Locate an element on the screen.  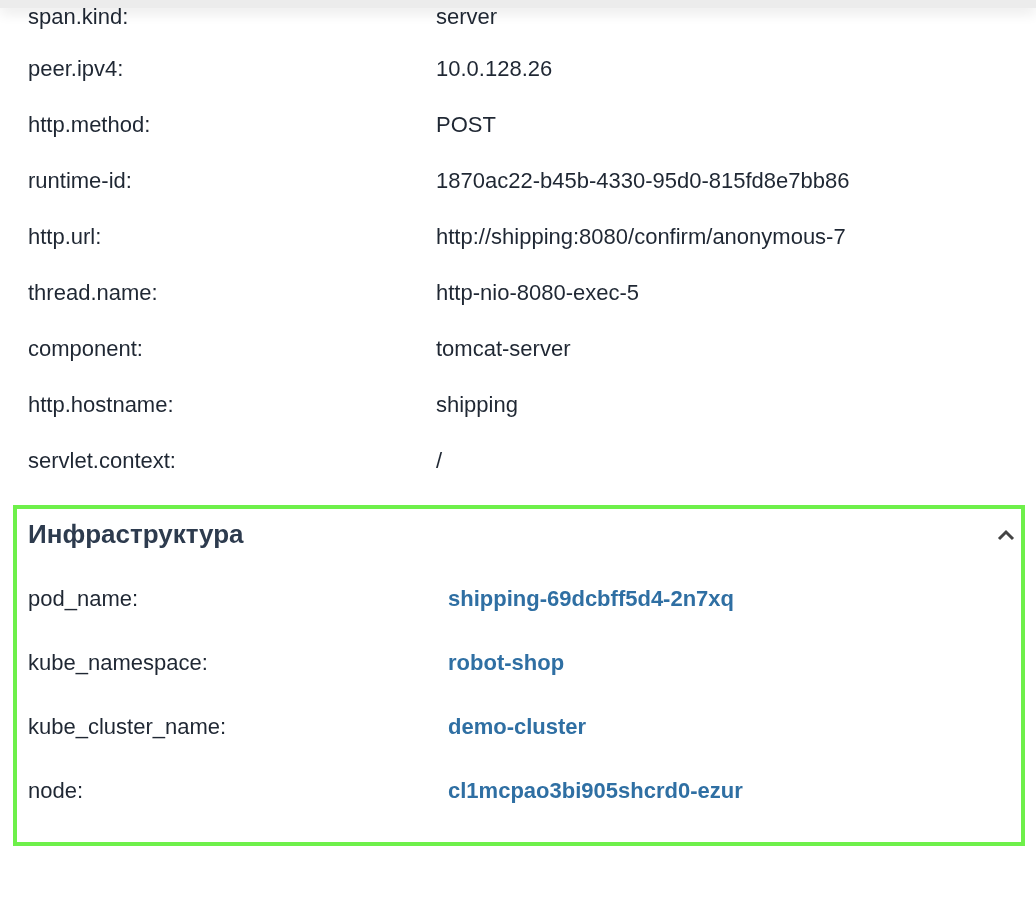
attribute-key: servlet.context: is located at coordinates (232, 460).